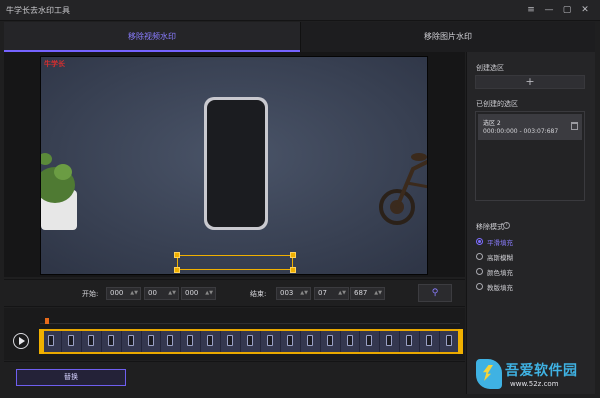  I want to click on resize-handle-bottom-right, so click(293, 270).